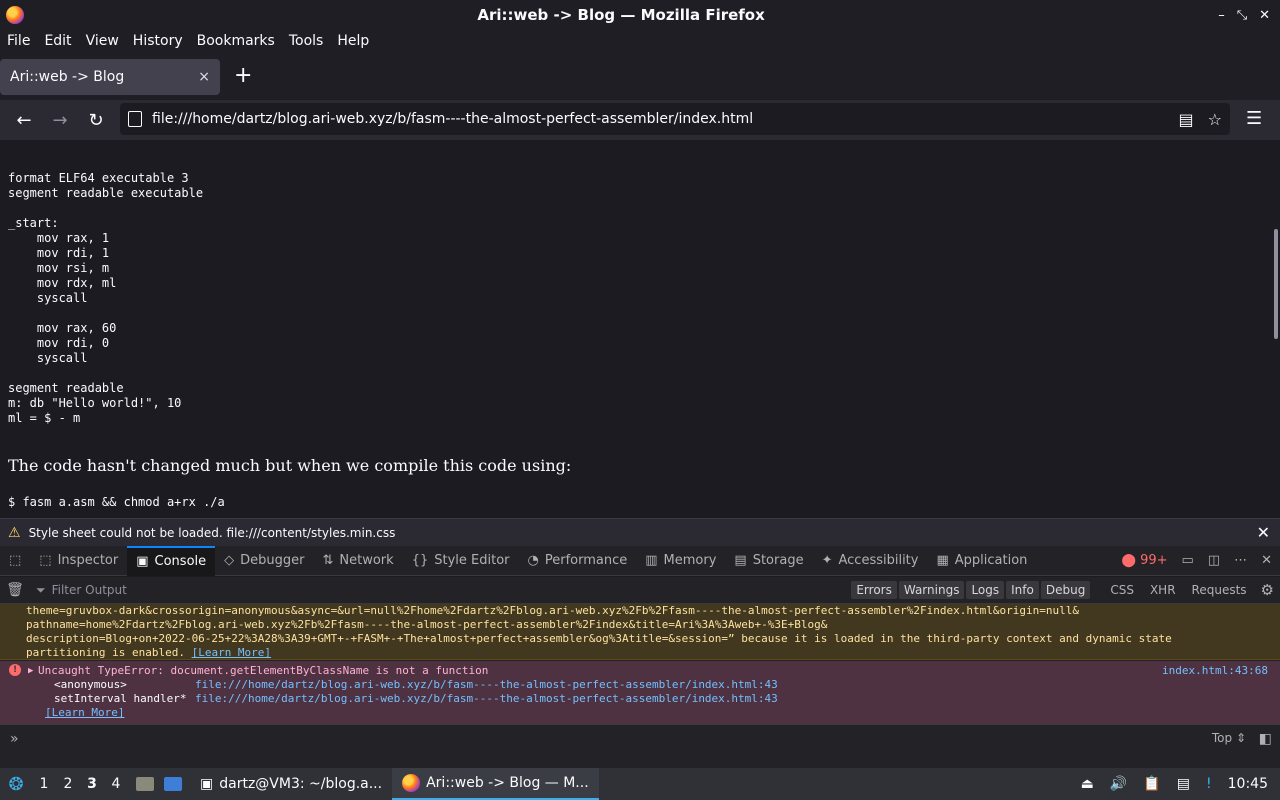 The height and width of the screenshot is (800, 1280). What do you see at coordinates (878, 560) in the screenshot?
I see `tab-label: Accessibility` at bounding box center [878, 560].